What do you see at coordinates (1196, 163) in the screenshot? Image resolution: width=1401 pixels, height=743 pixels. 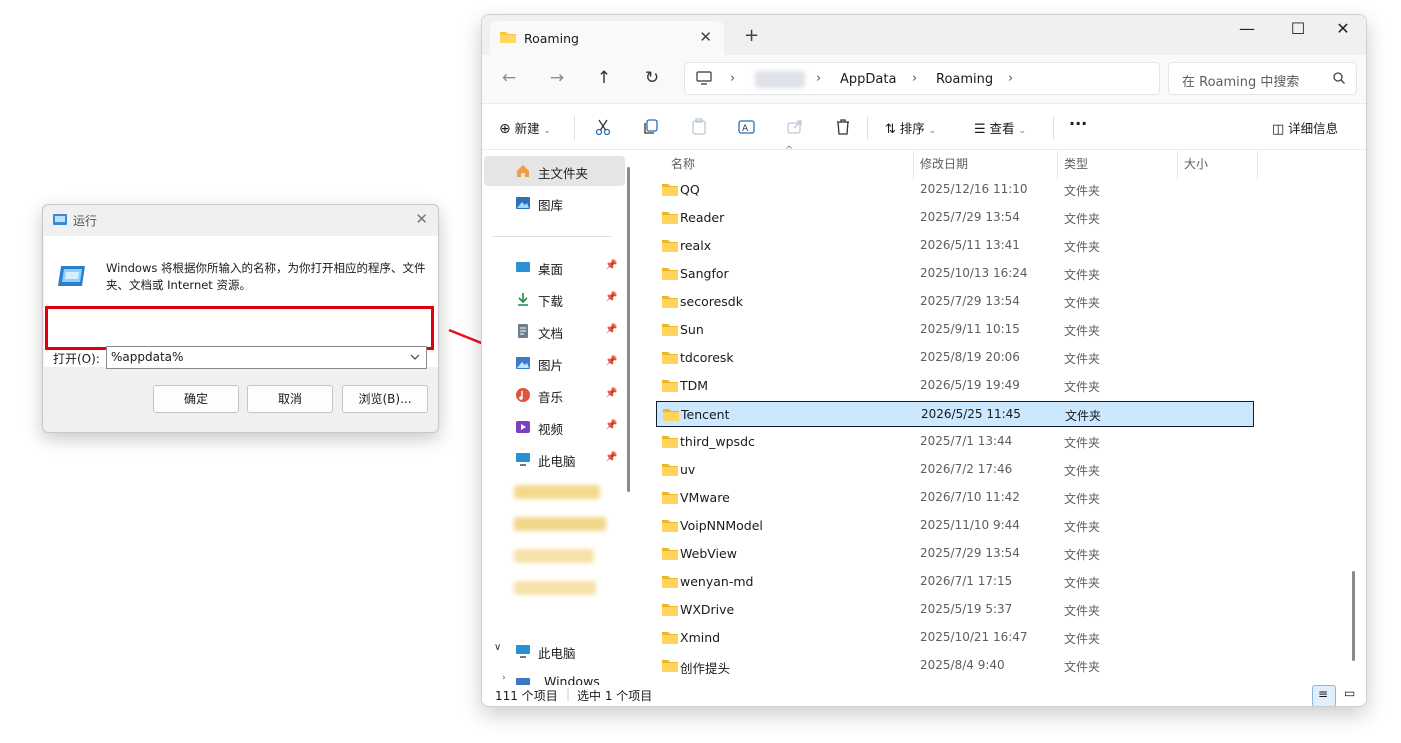 I see `column-header-size: 大小` at bounding box center [1196, 163].